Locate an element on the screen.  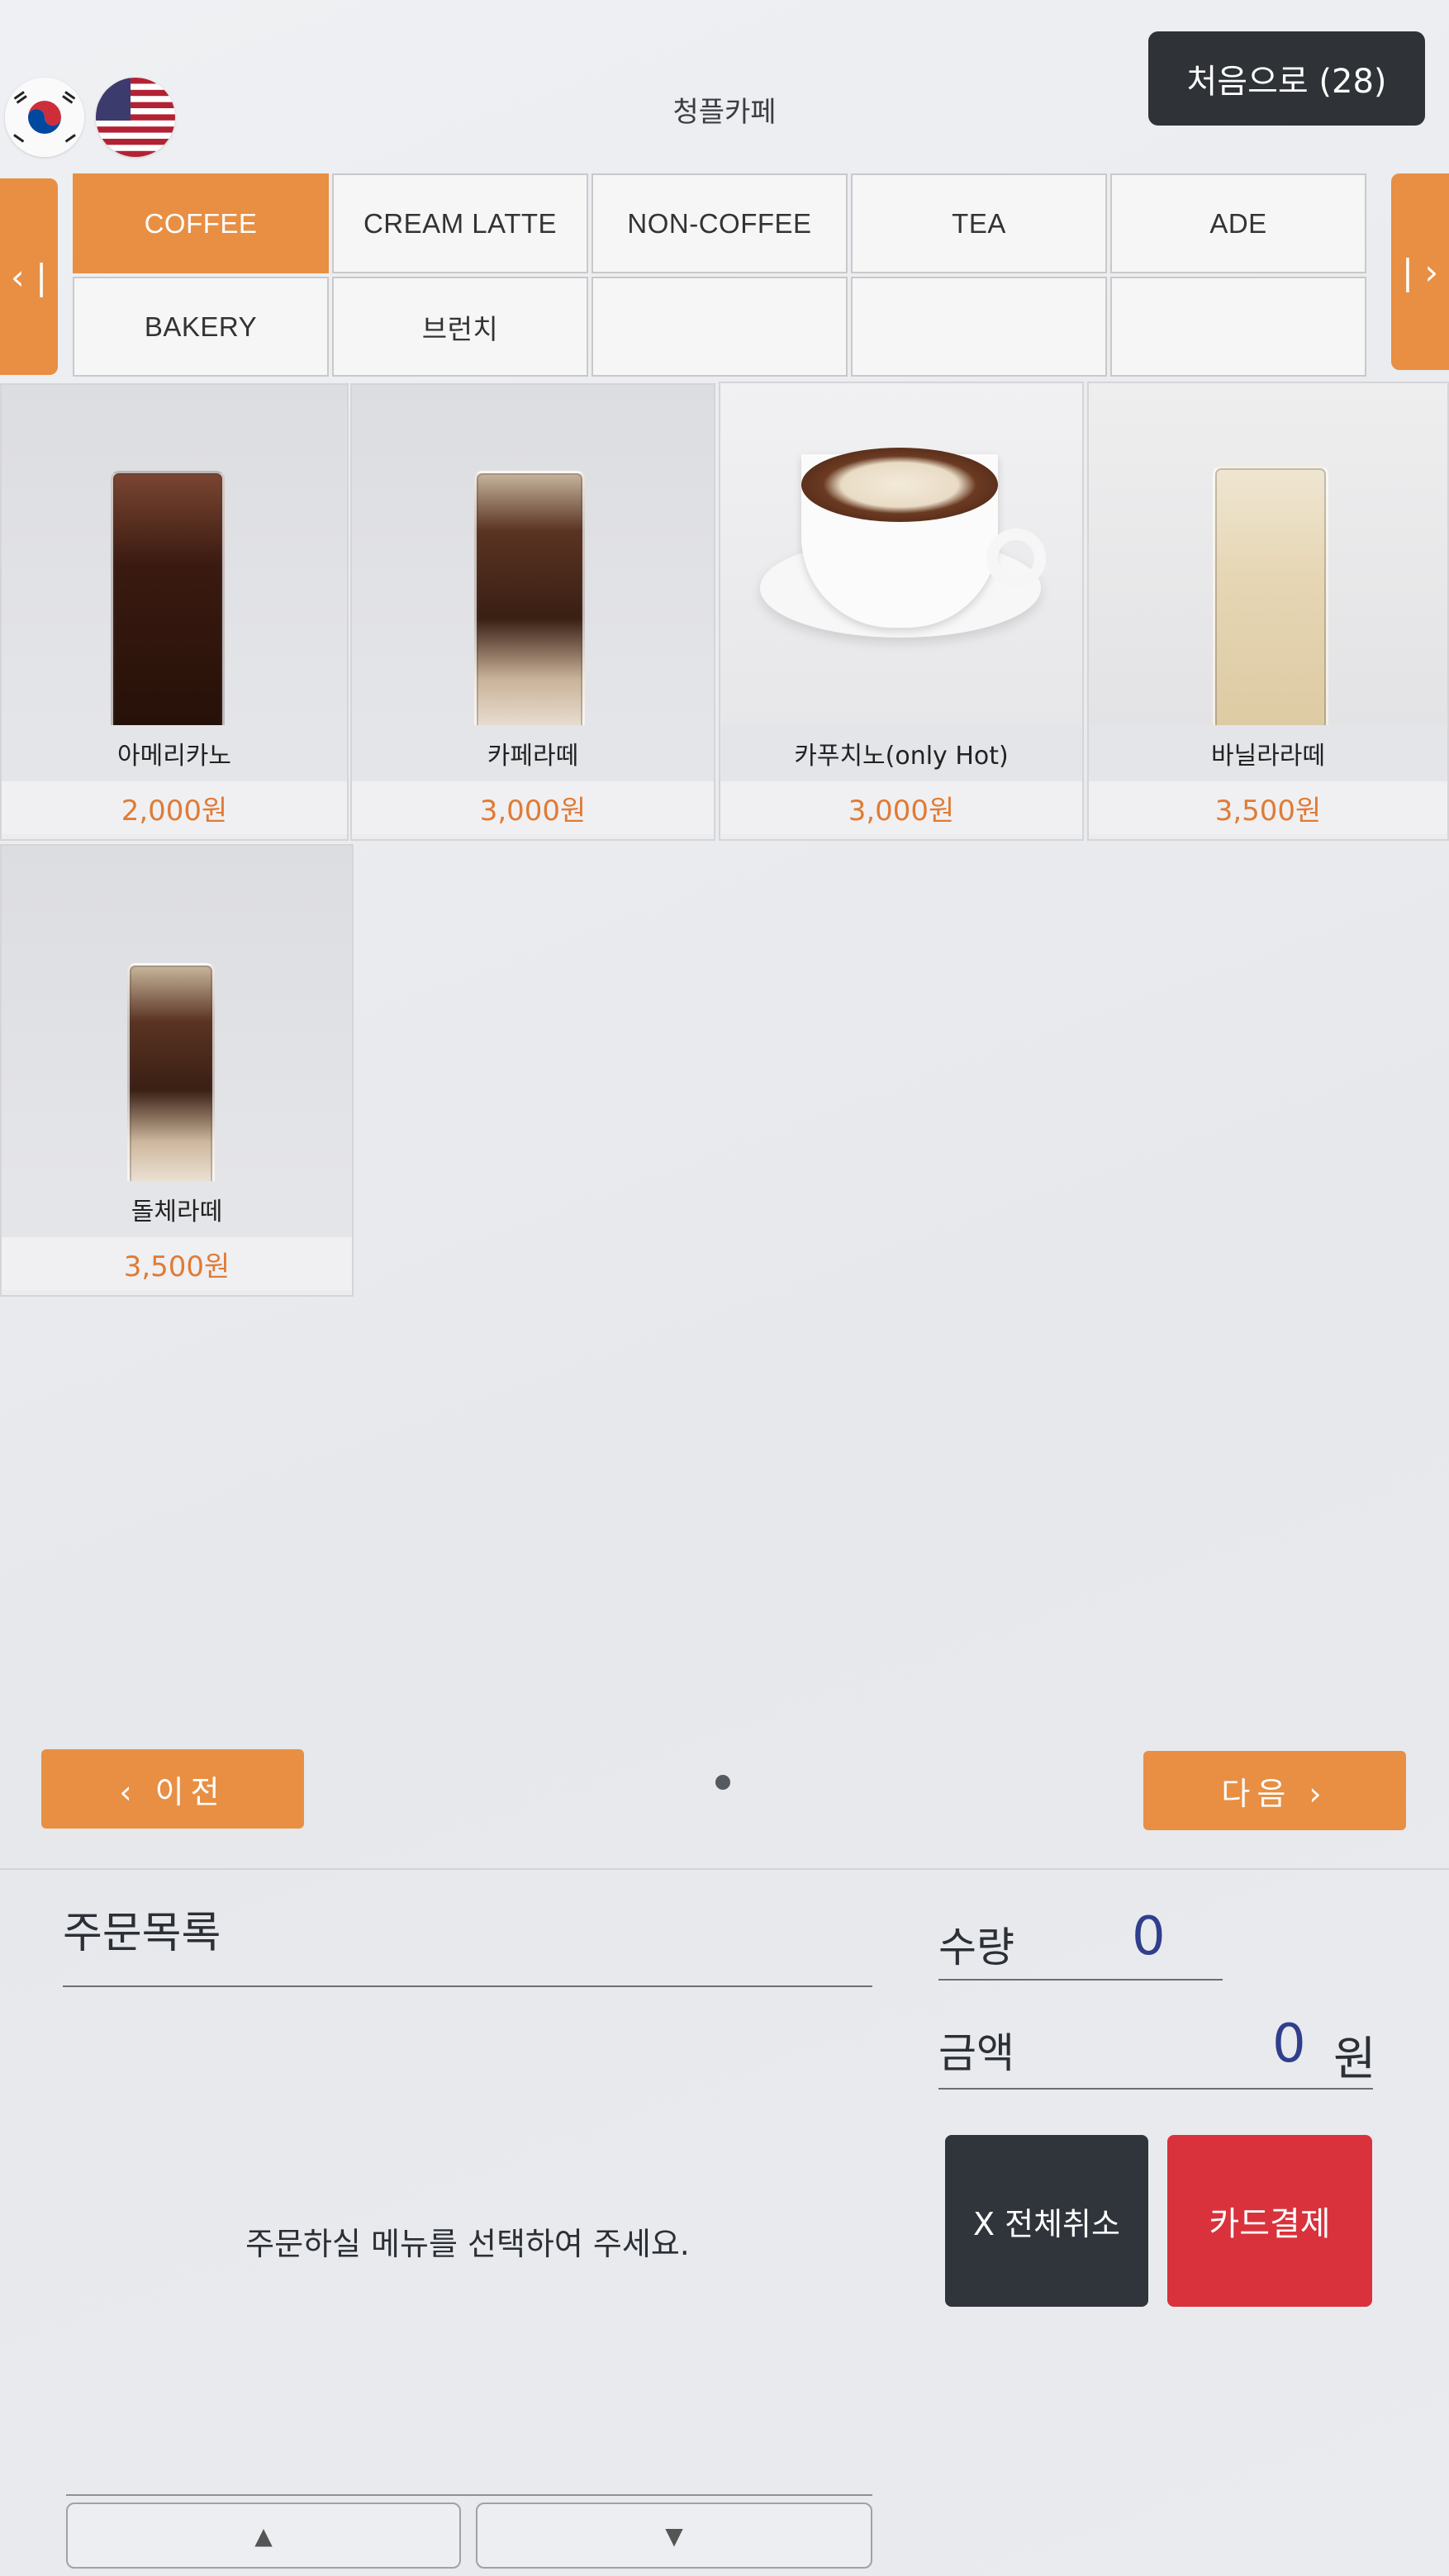
menu-item-vanilla-latte: 바닐라라떼 3,500원 is located at coordinates (1268, 611).